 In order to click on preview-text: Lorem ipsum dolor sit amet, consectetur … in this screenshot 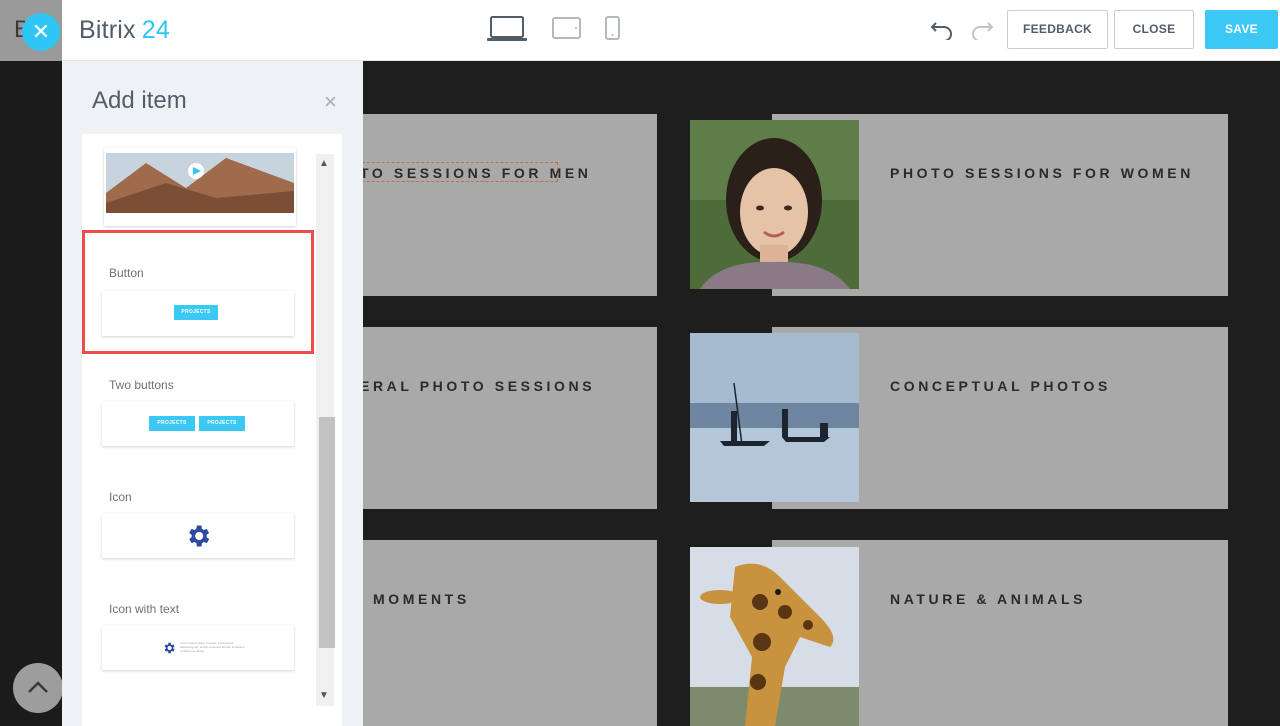, I will do `click(212, 647)`.